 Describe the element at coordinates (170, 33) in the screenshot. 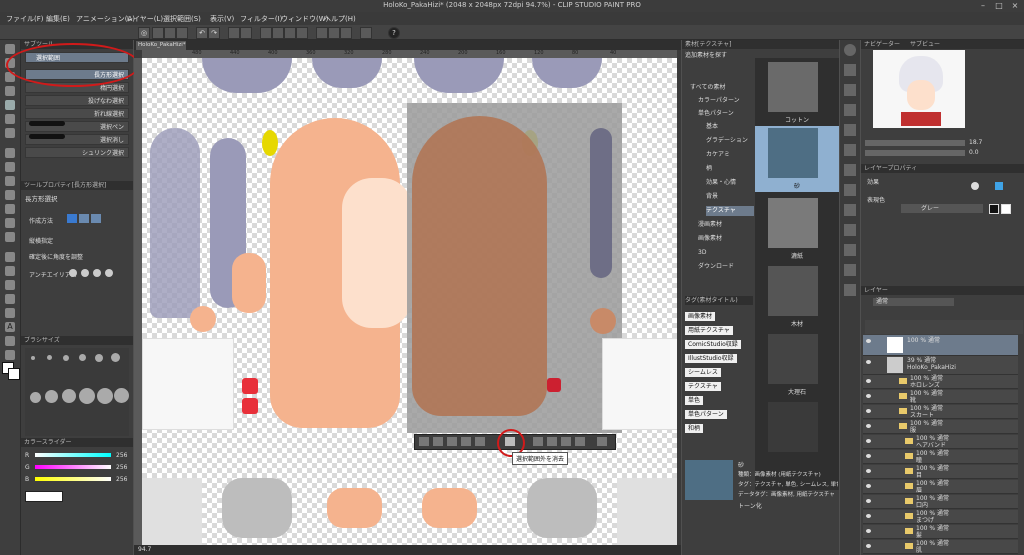

I see `open-icon` at that location.